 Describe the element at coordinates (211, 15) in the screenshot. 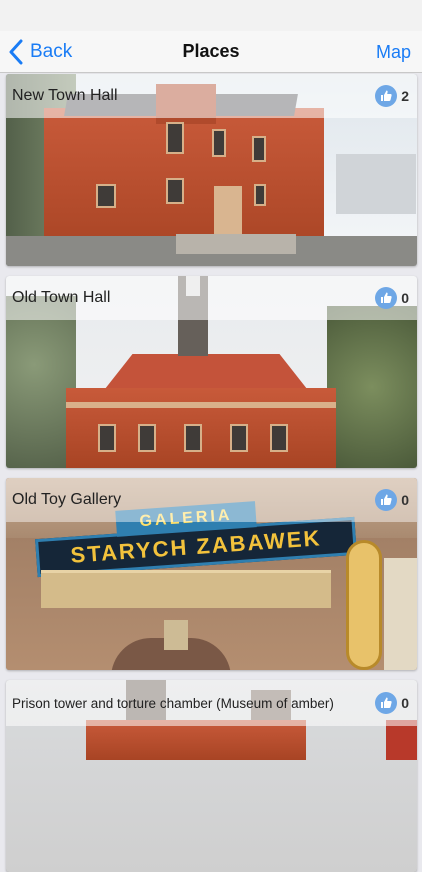

I see `status-bar` at that location.